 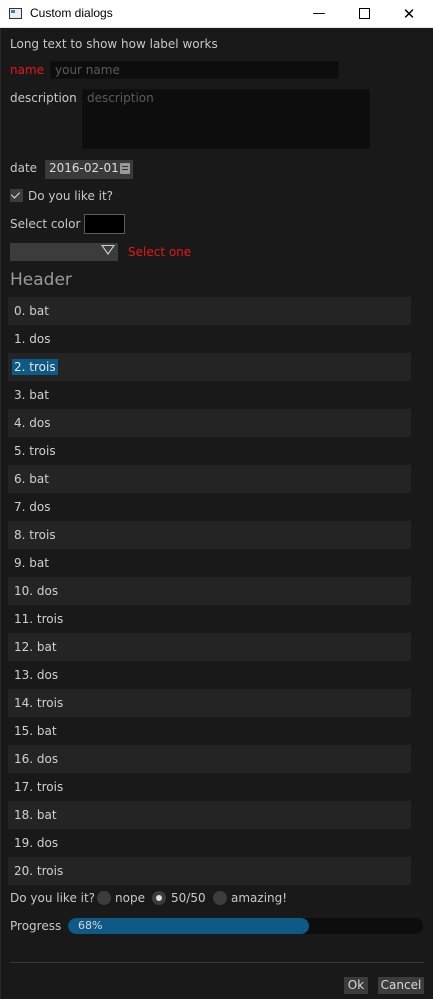 I want to click on list-item: 4. dos, so click(x=209, y=423).